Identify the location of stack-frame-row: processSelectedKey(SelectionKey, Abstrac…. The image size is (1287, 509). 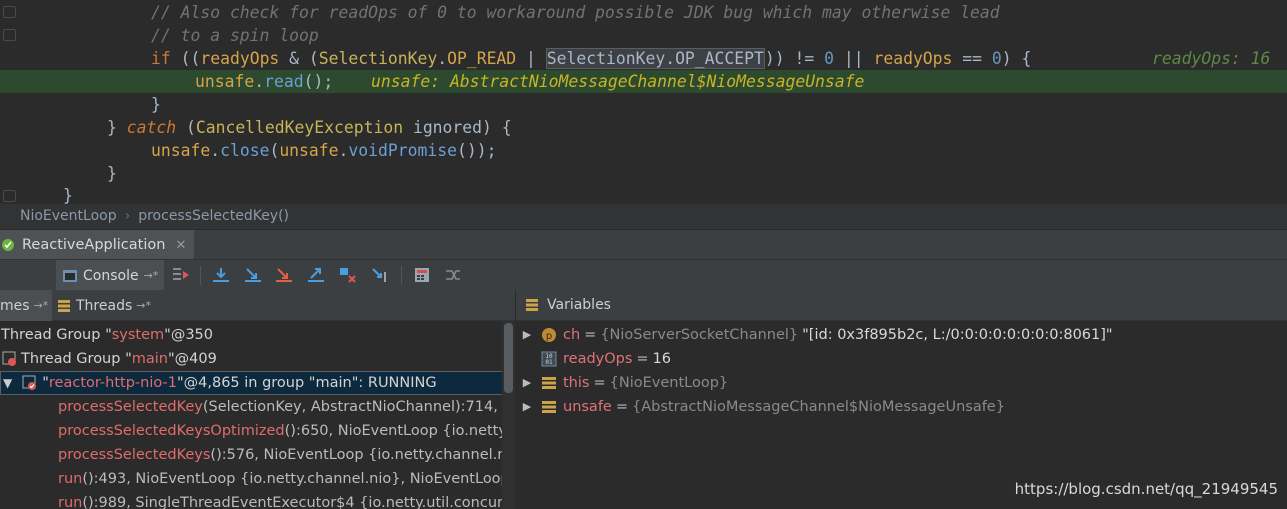
(257, 407).